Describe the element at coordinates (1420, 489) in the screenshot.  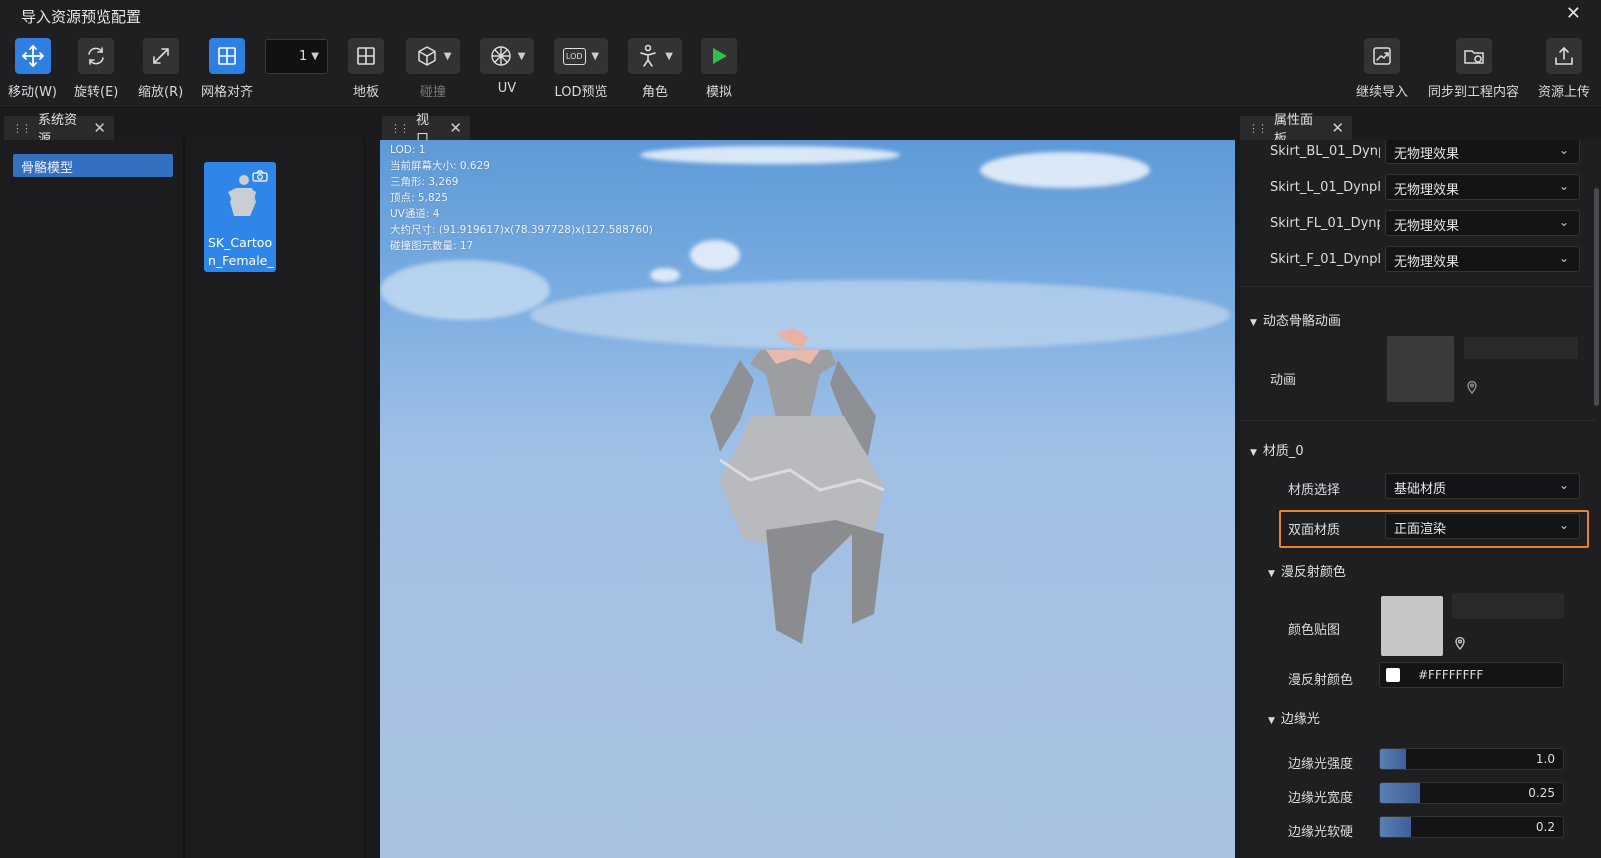
I see `material-select-value: 基础材质` at that location.